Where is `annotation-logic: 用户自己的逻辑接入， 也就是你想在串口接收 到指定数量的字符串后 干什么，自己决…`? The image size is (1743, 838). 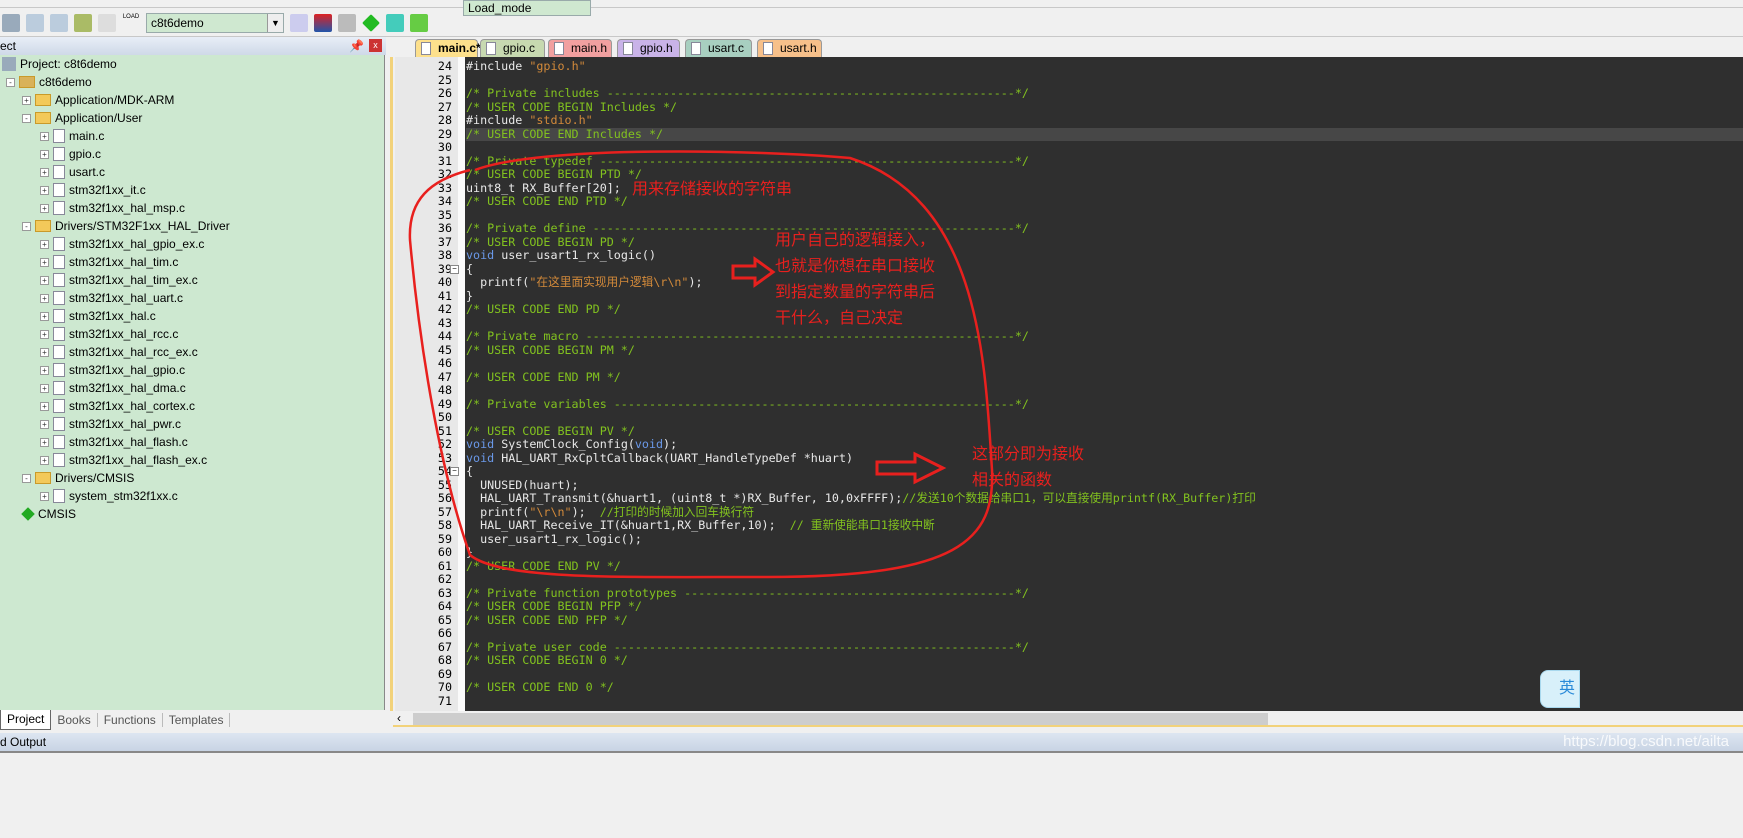 annotation-logic: 用户自己的逻辑接入， 也就是你想在串口接收 到指定数量的字符串后 干什么，自己决… is located at coordinates (855, 278).